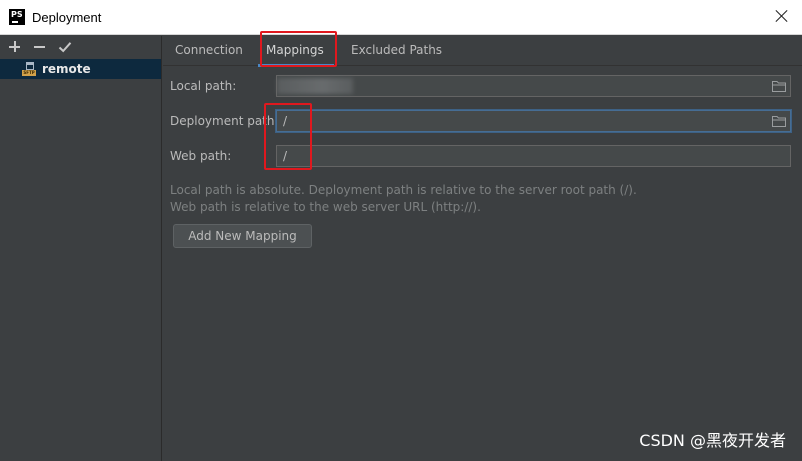 The height and width of the screenshot is (461, 802). Describe the element at coordinates (315, 86) in the screenshot. I see `redacted-blur` at that location.